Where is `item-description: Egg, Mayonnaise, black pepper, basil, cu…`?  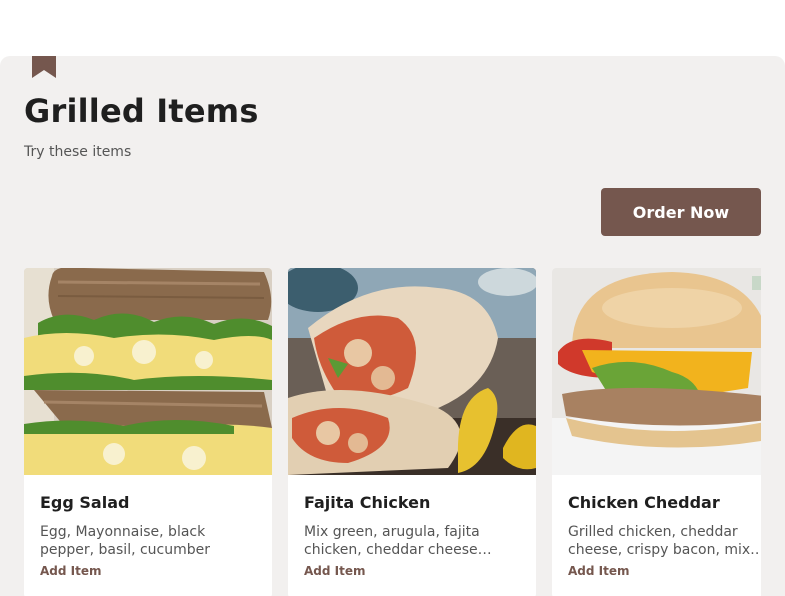
item-description: Egg, Mayonnaise, black pepper, basil, cu… is located at coordinates (125, 541).